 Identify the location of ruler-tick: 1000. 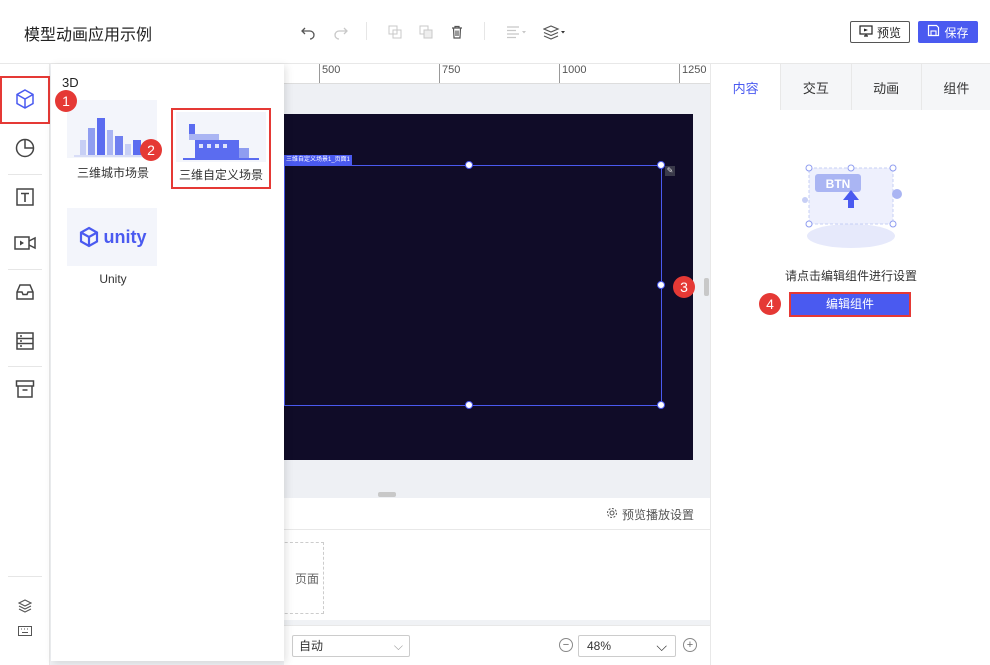
(572, 73).